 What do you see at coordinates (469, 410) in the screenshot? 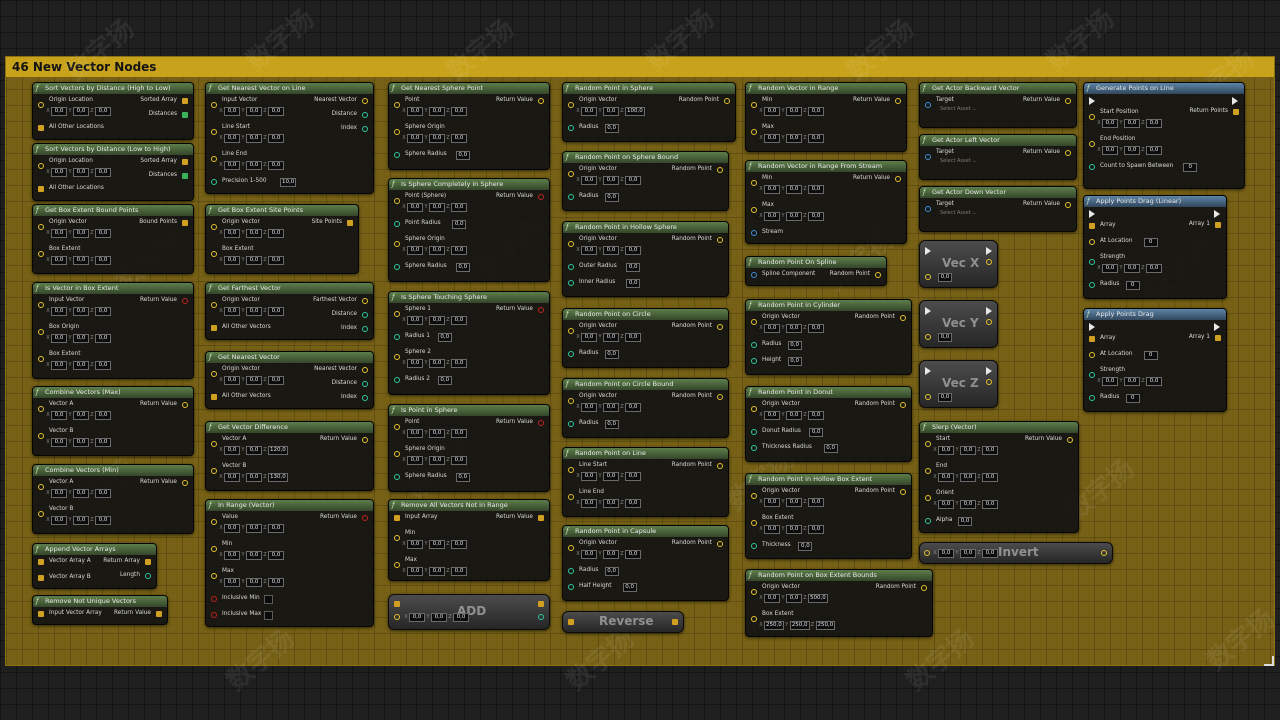
I see `node-title: ƒ Is Point in Sphere` at bounding box center [469, 410].